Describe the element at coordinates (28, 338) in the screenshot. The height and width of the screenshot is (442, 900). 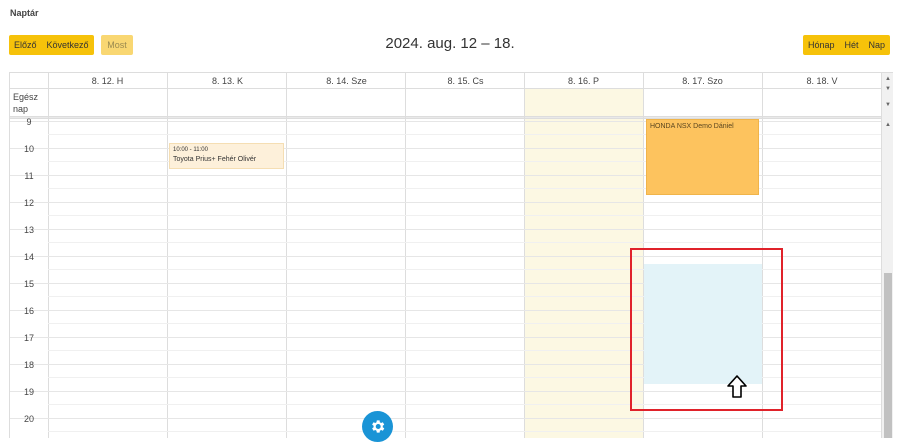
I see `hour-label: 17` at that location.